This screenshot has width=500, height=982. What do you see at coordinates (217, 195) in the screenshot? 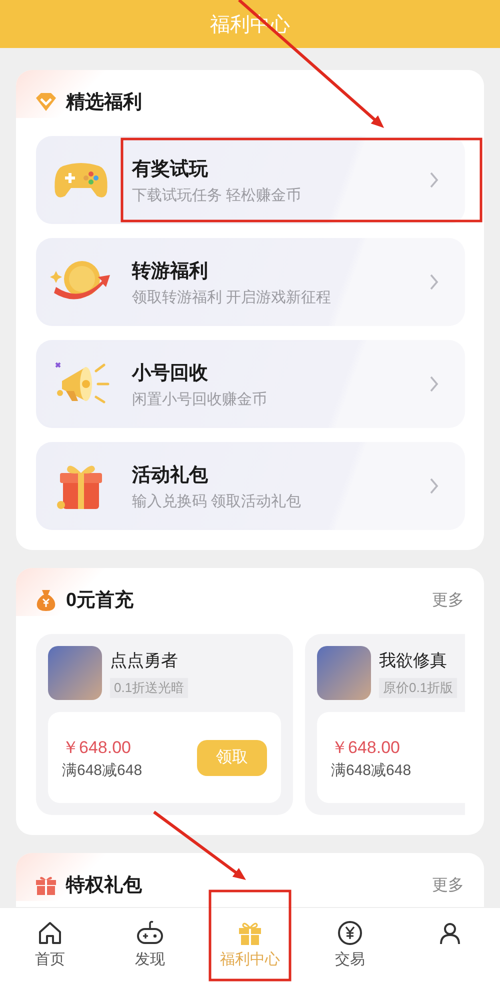
I see `benefit-subtitle: 下载试玩任务 轻松赚金币` at bounding box center [217, 195].